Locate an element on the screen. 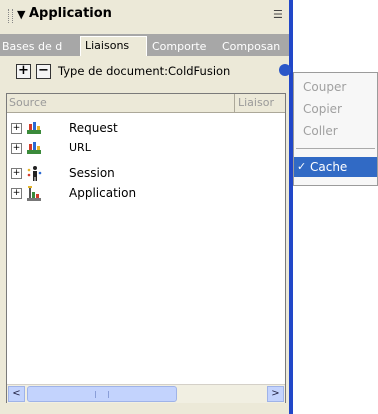 Image resolution: width=378 pixels, height=414 pixels. session-icon is located at coordinates (34, 173).